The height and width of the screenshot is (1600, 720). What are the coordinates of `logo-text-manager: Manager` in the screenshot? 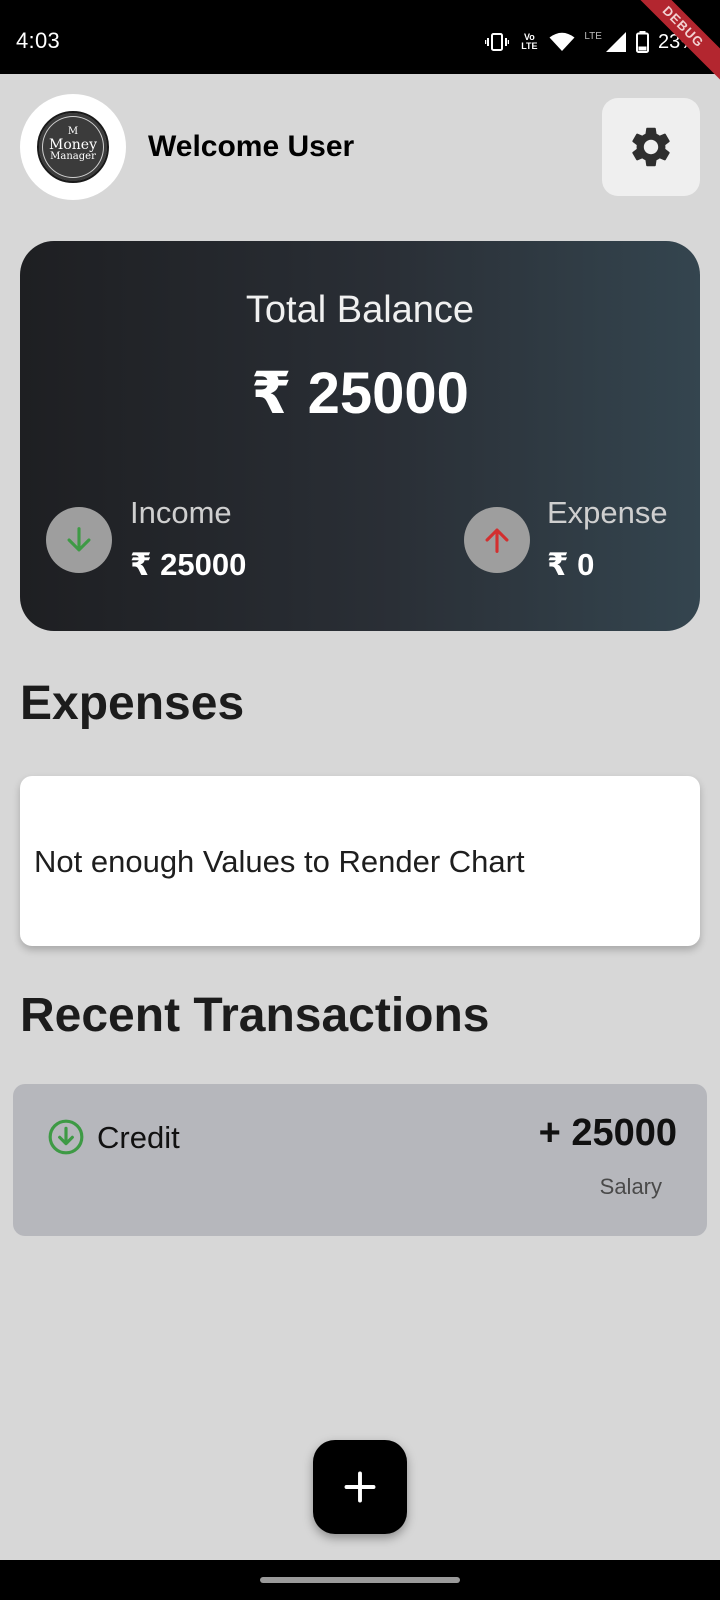 It's located at (73, 157).